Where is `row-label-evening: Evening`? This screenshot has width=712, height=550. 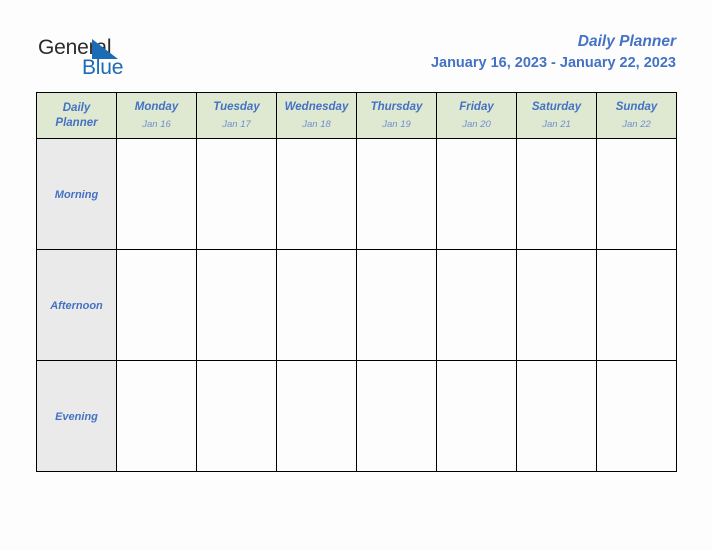 row-label-evening: Evening is located at coordinates (76, 416).